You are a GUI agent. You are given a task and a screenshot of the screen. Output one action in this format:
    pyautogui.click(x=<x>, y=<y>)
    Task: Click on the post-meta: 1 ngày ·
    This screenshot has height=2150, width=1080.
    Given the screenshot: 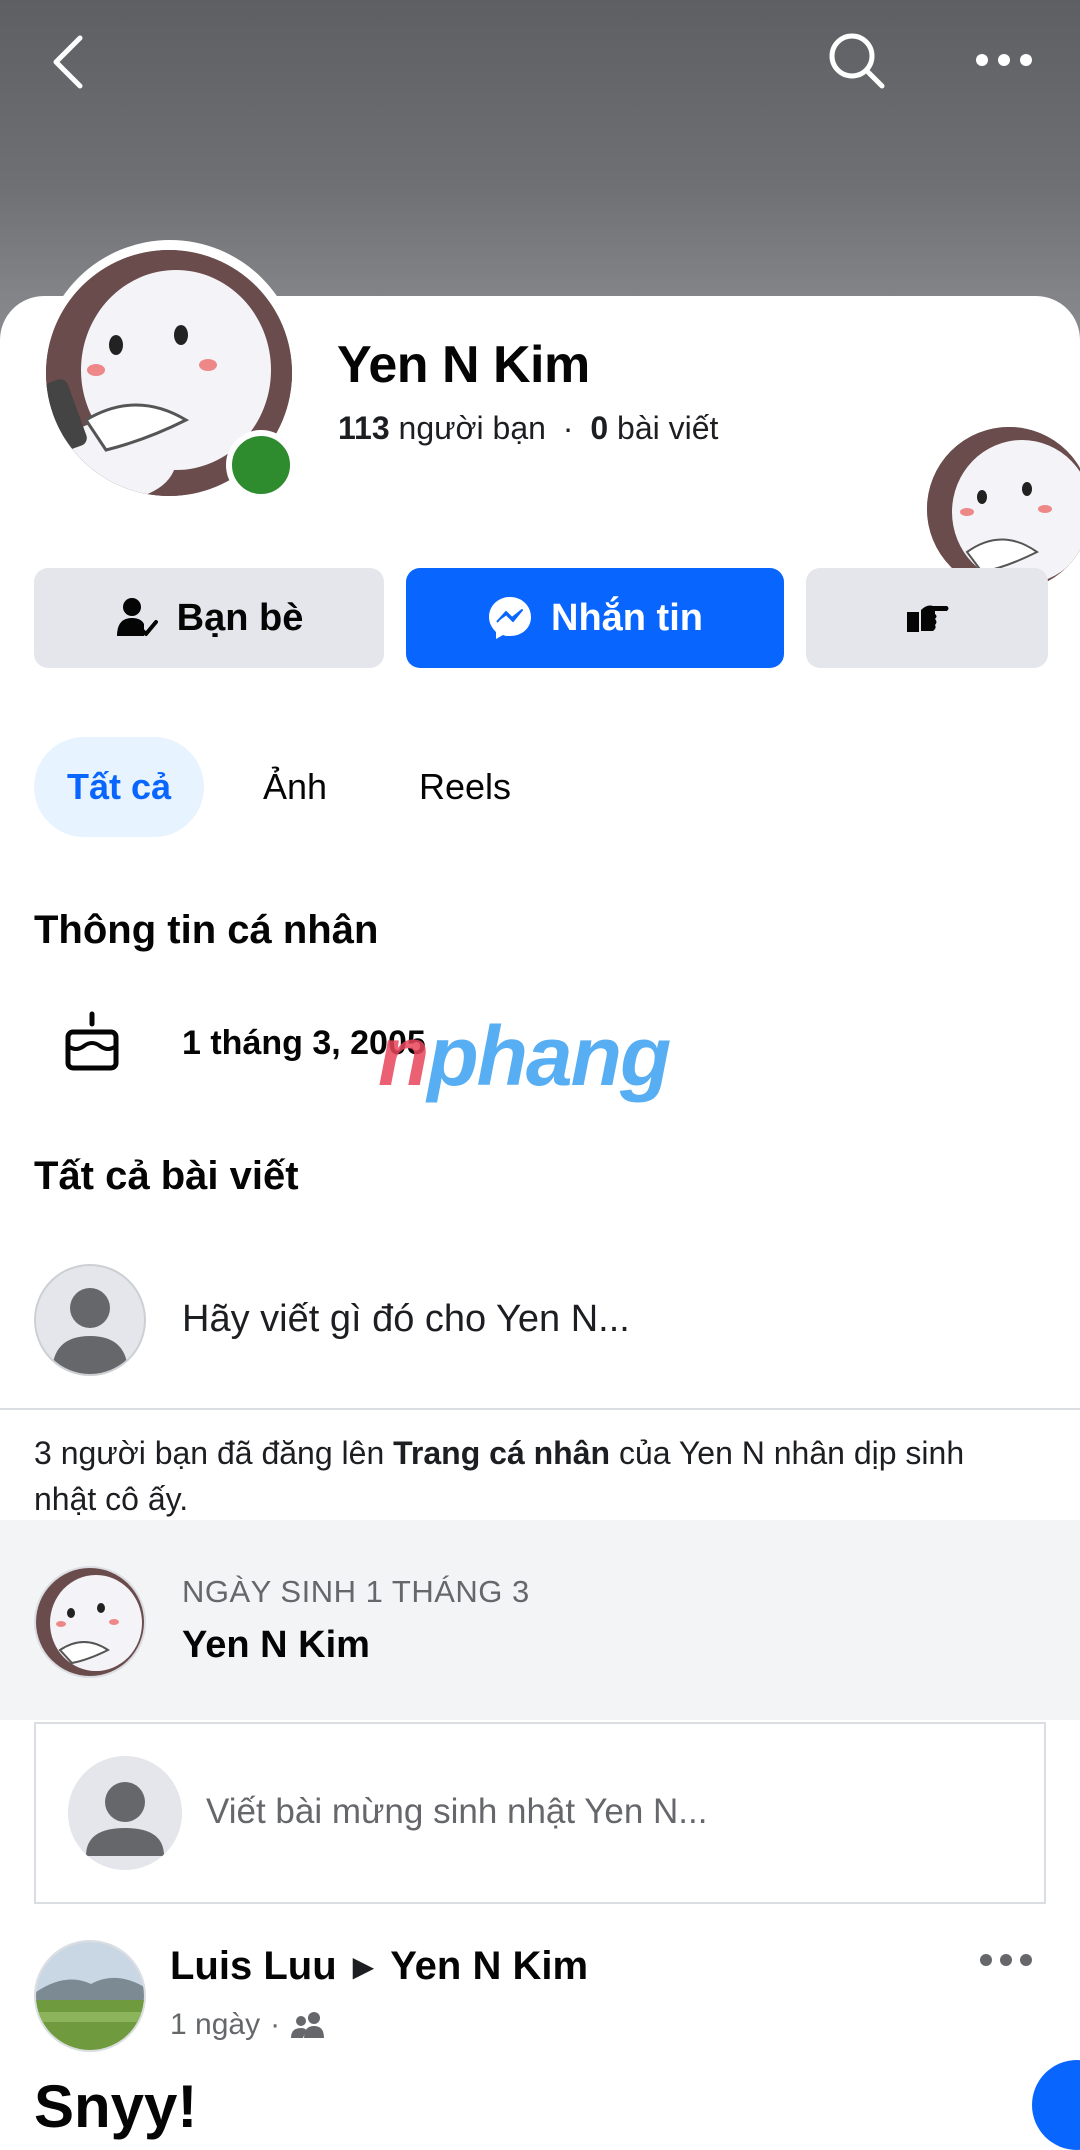 What is the action you would take?
    pyautogui.click(x=248, y=2025)
    